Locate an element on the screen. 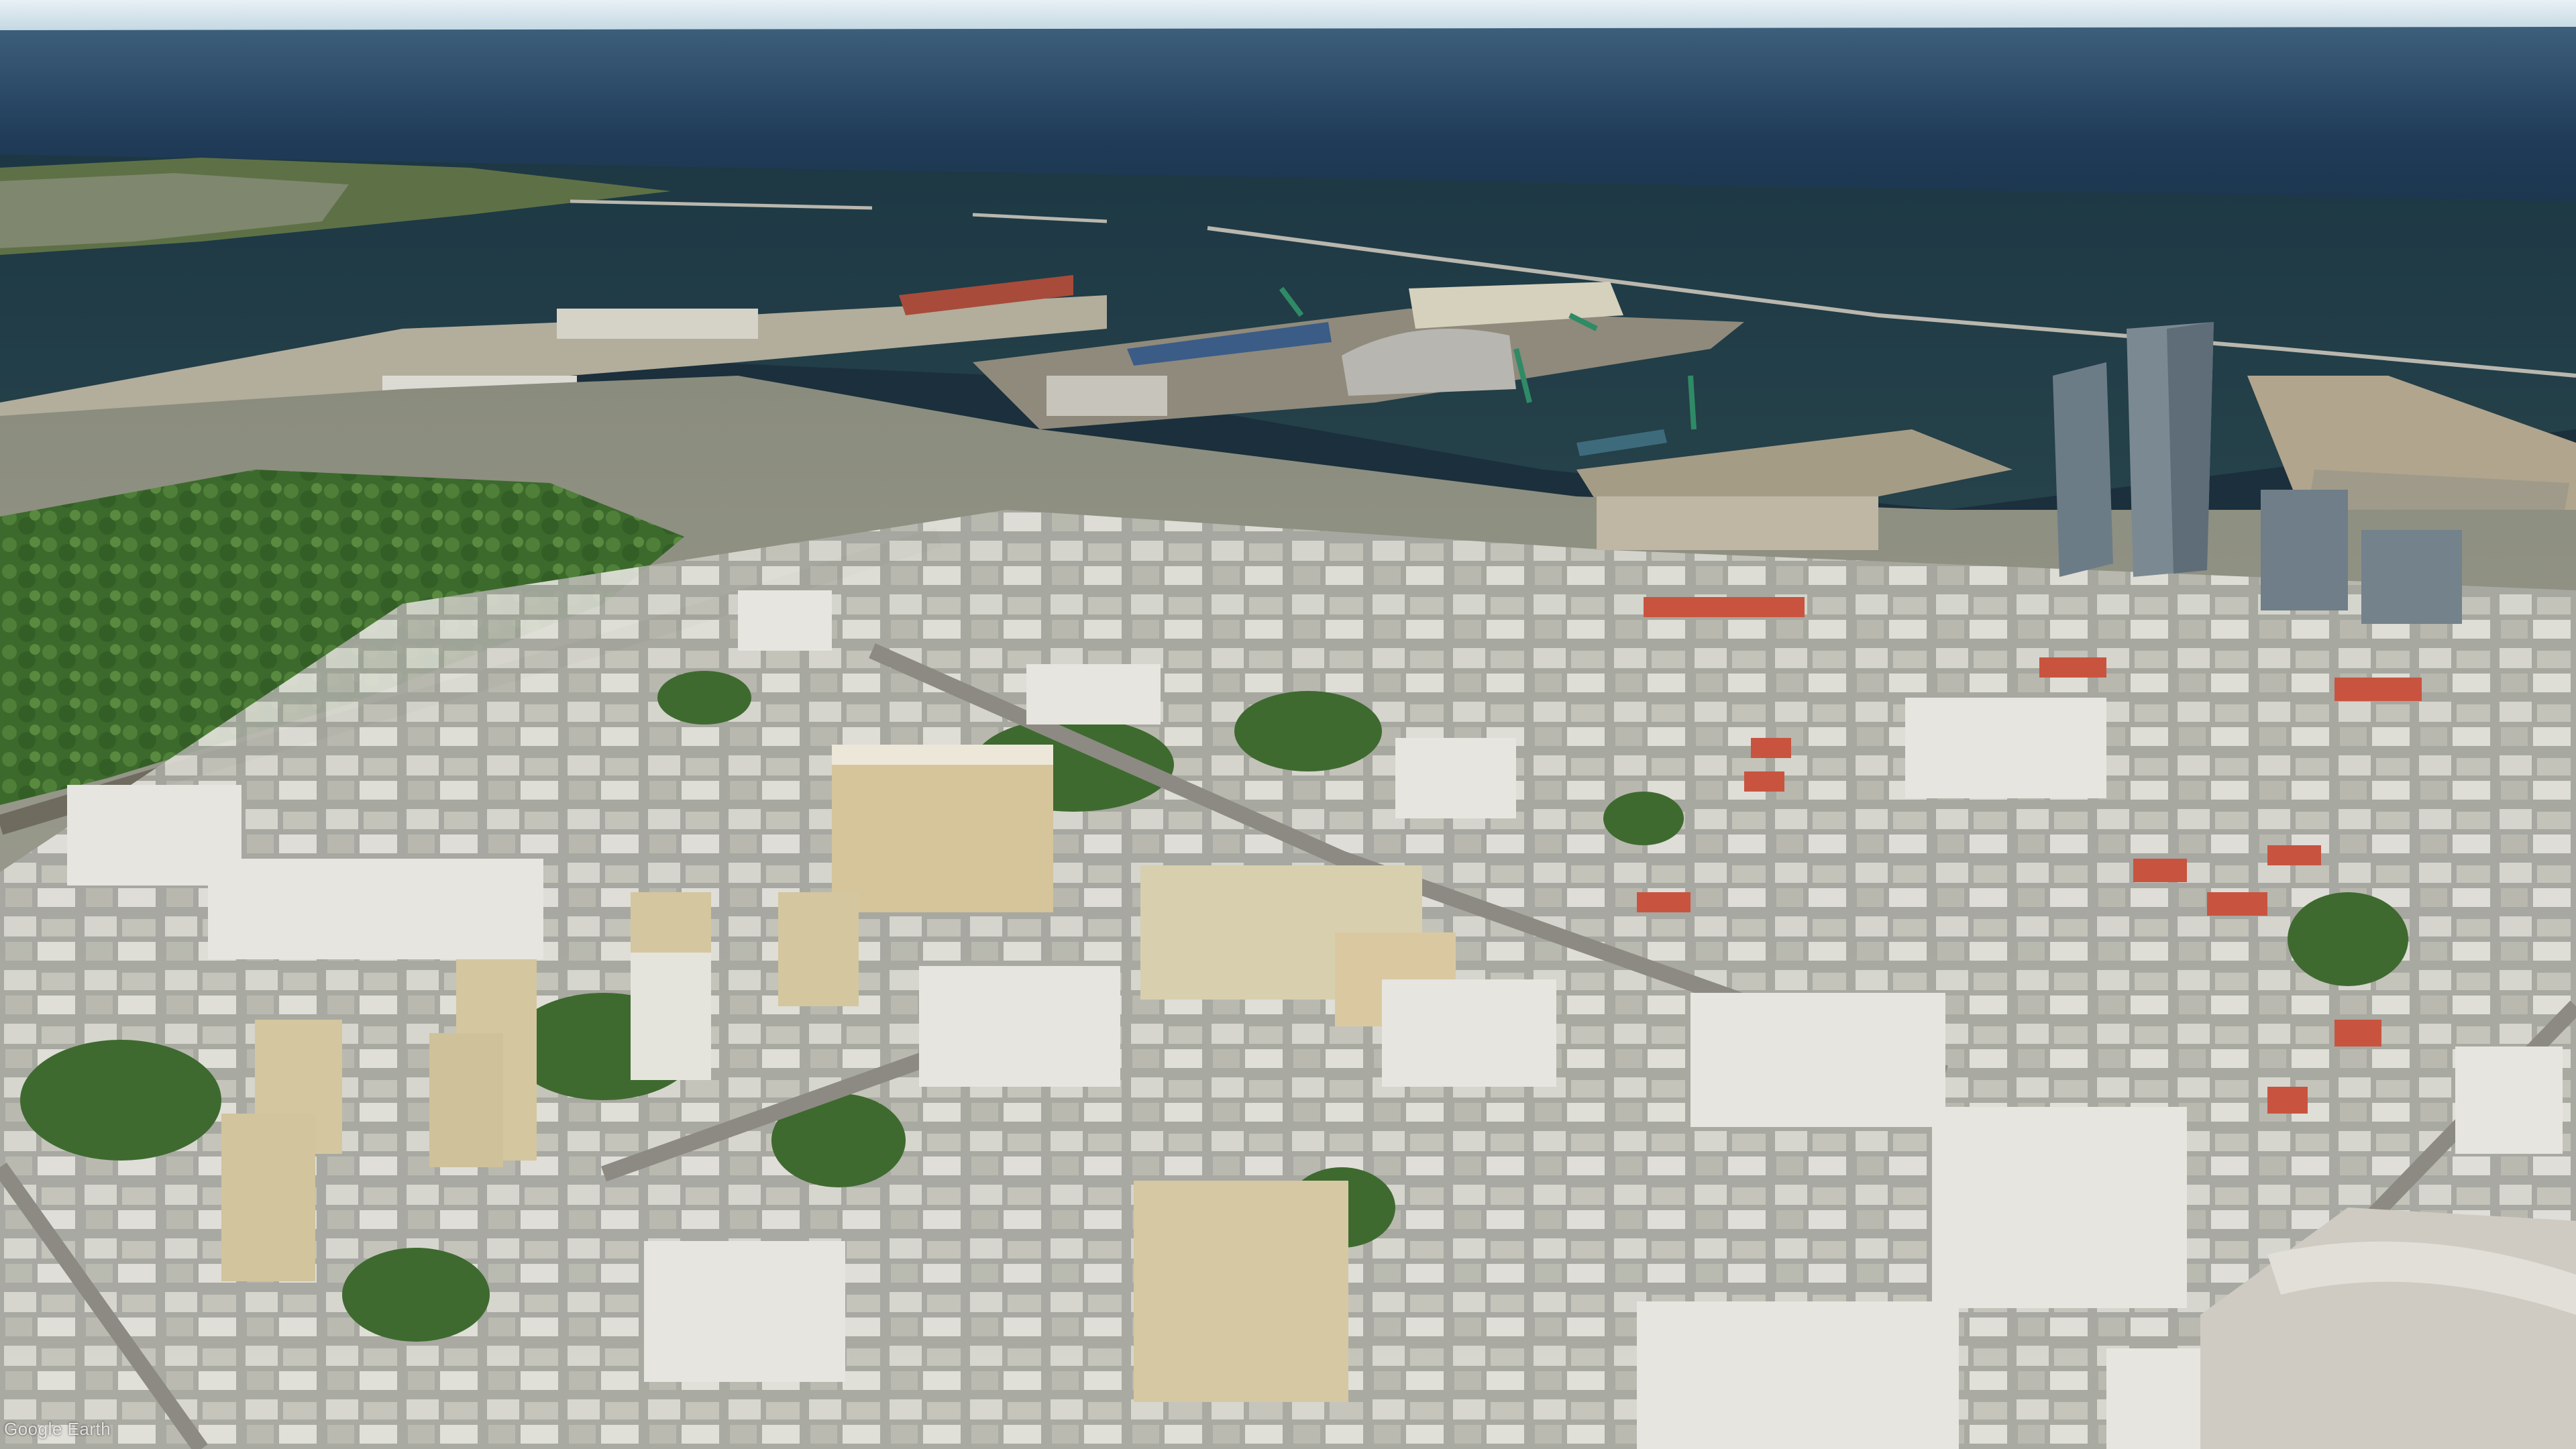 The image size is (2576, 1449). map-attribution: Google Earth is located at coordinates (57, 1429).